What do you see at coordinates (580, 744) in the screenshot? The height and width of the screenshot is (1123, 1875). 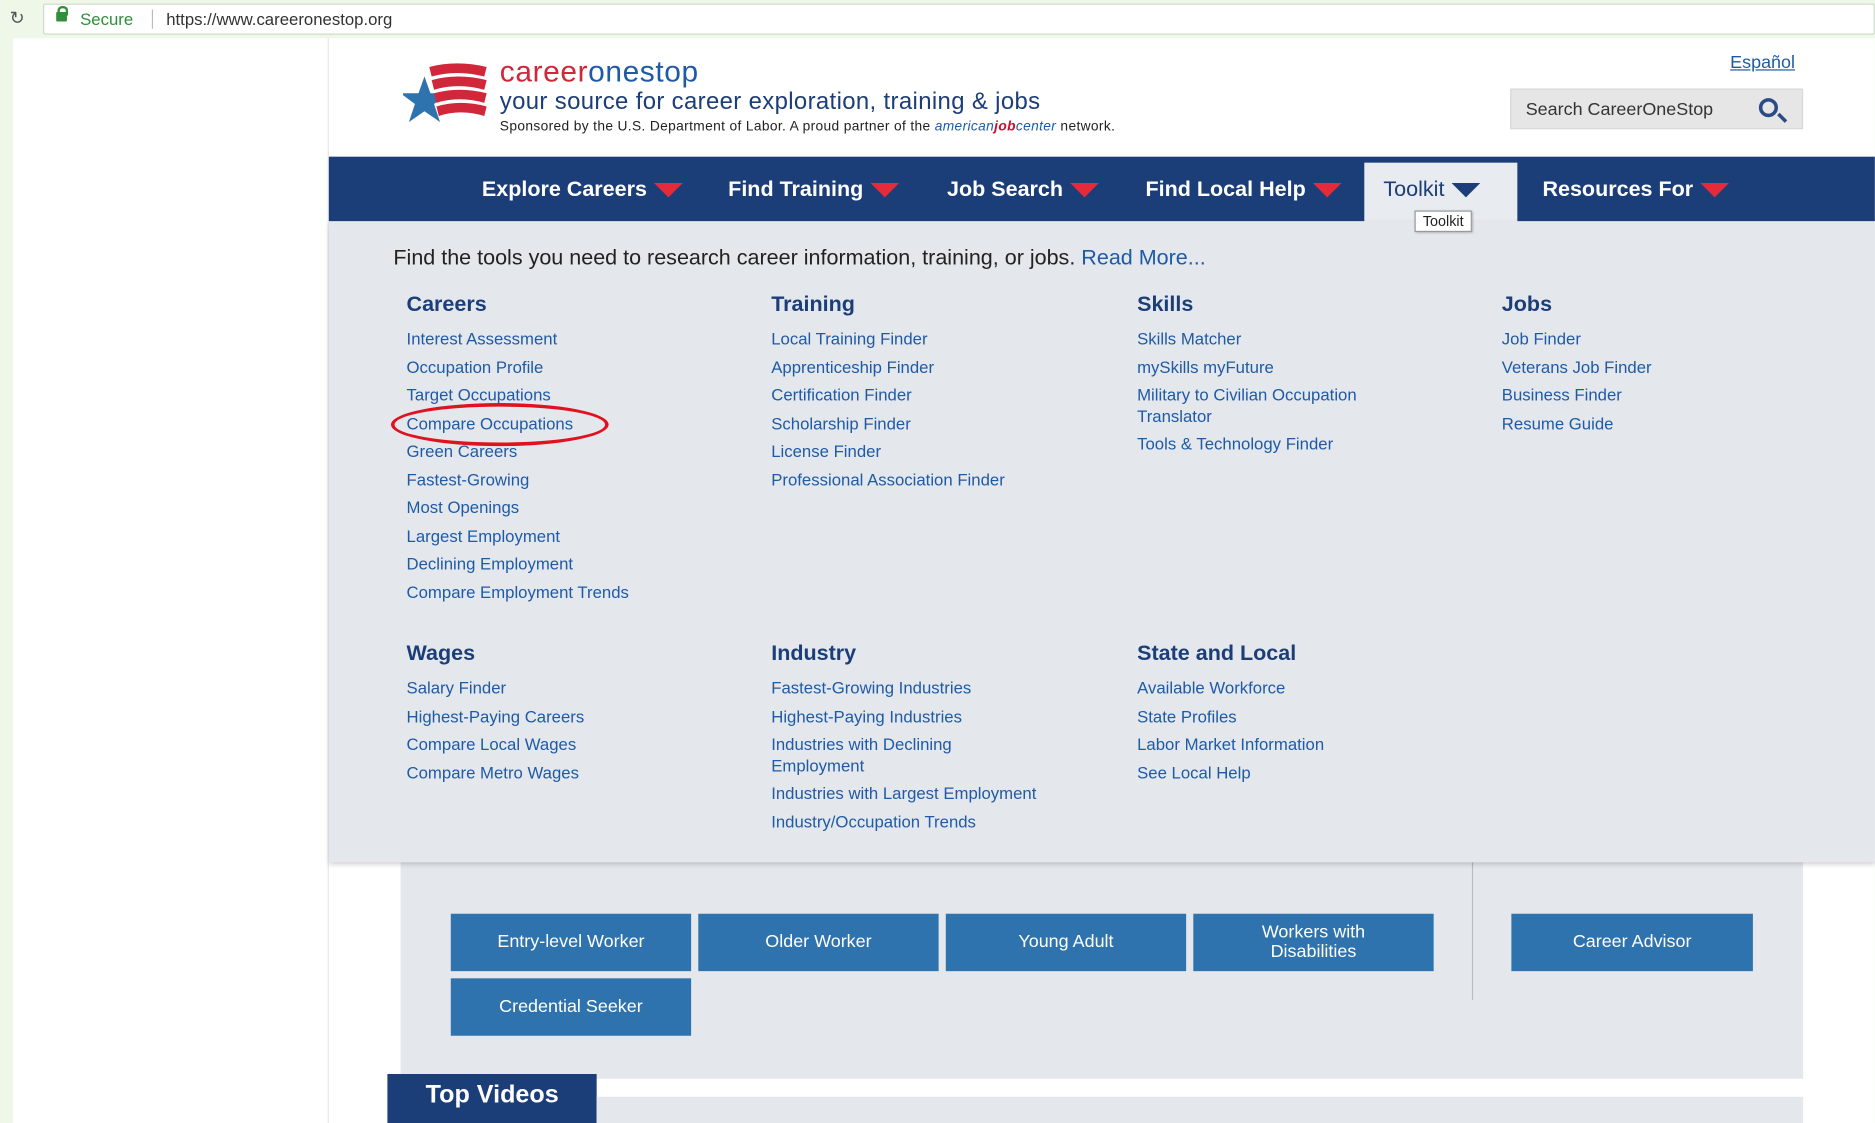 I see `link-compare-local-wages: Compare Local Wages` at bounding box center [580, 744].